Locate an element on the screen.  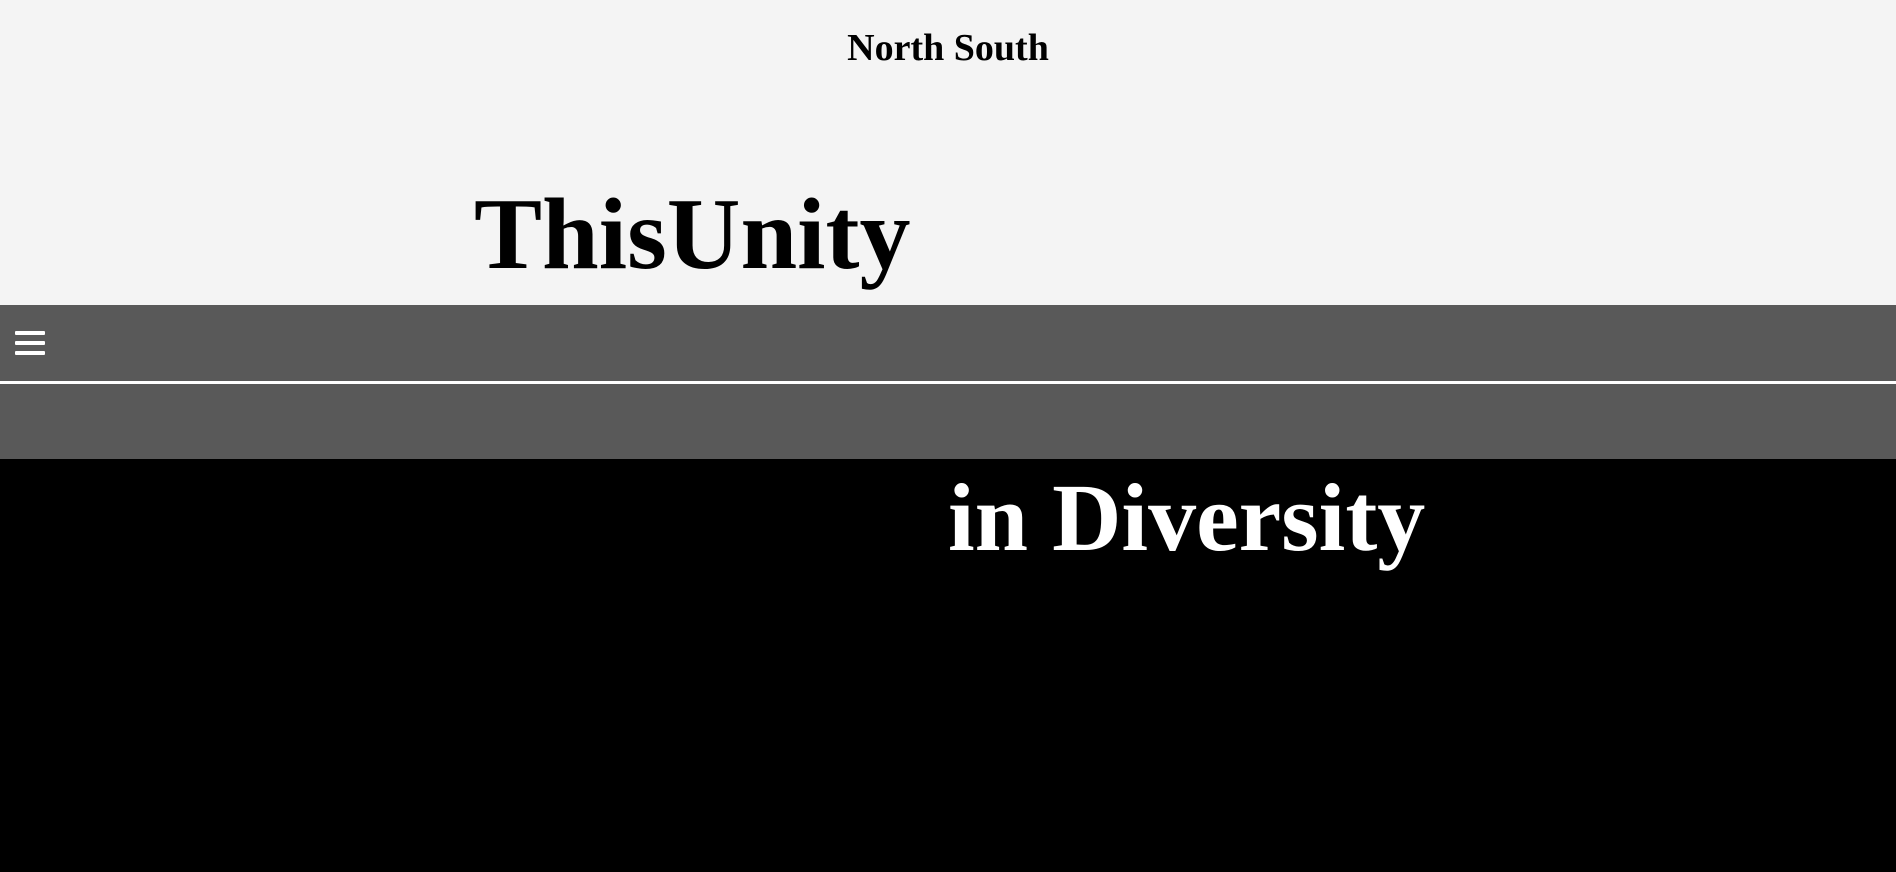
hero-heading-bottom: in Diversity is located at coordinates (1187, 517).